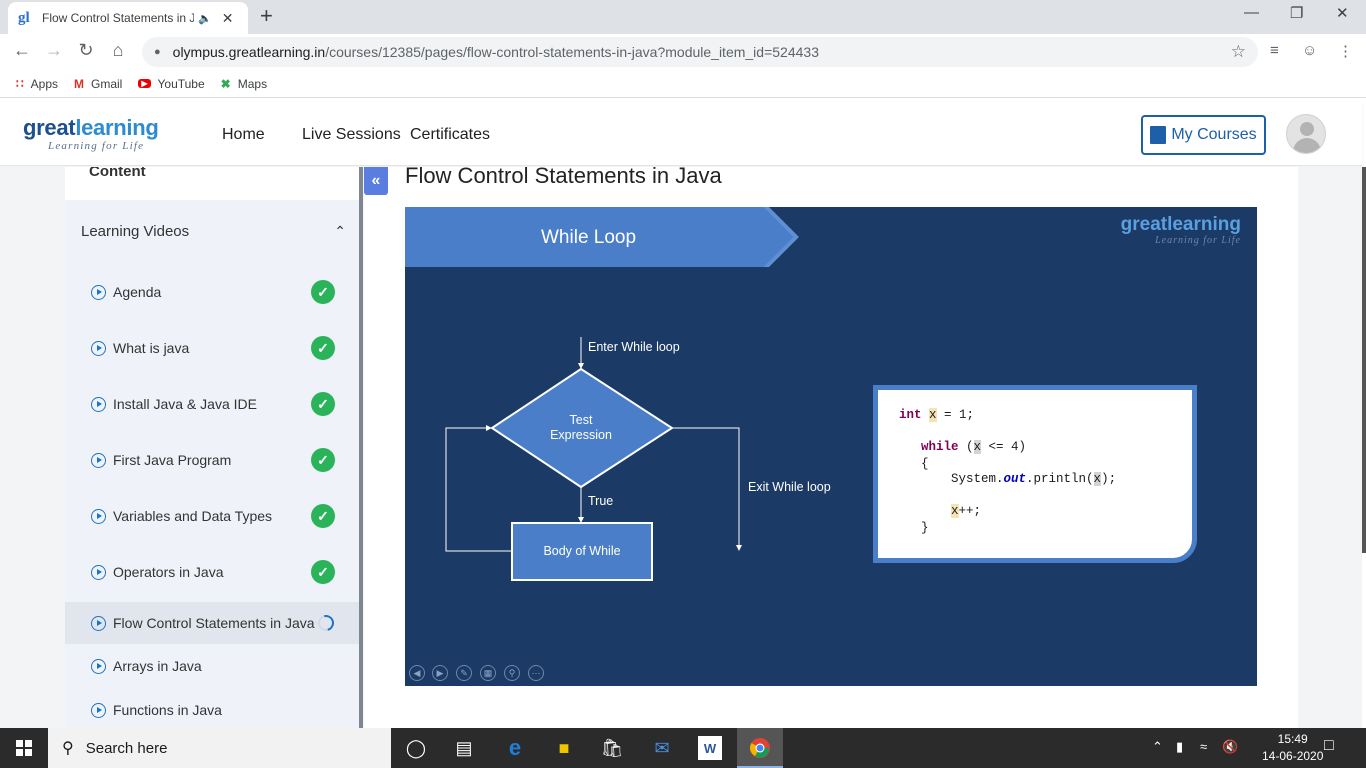 The image size is (1366, 768). Describe the element at coordinates (925, 464) in the screenshot. I see `code-line-3: {` at that location.